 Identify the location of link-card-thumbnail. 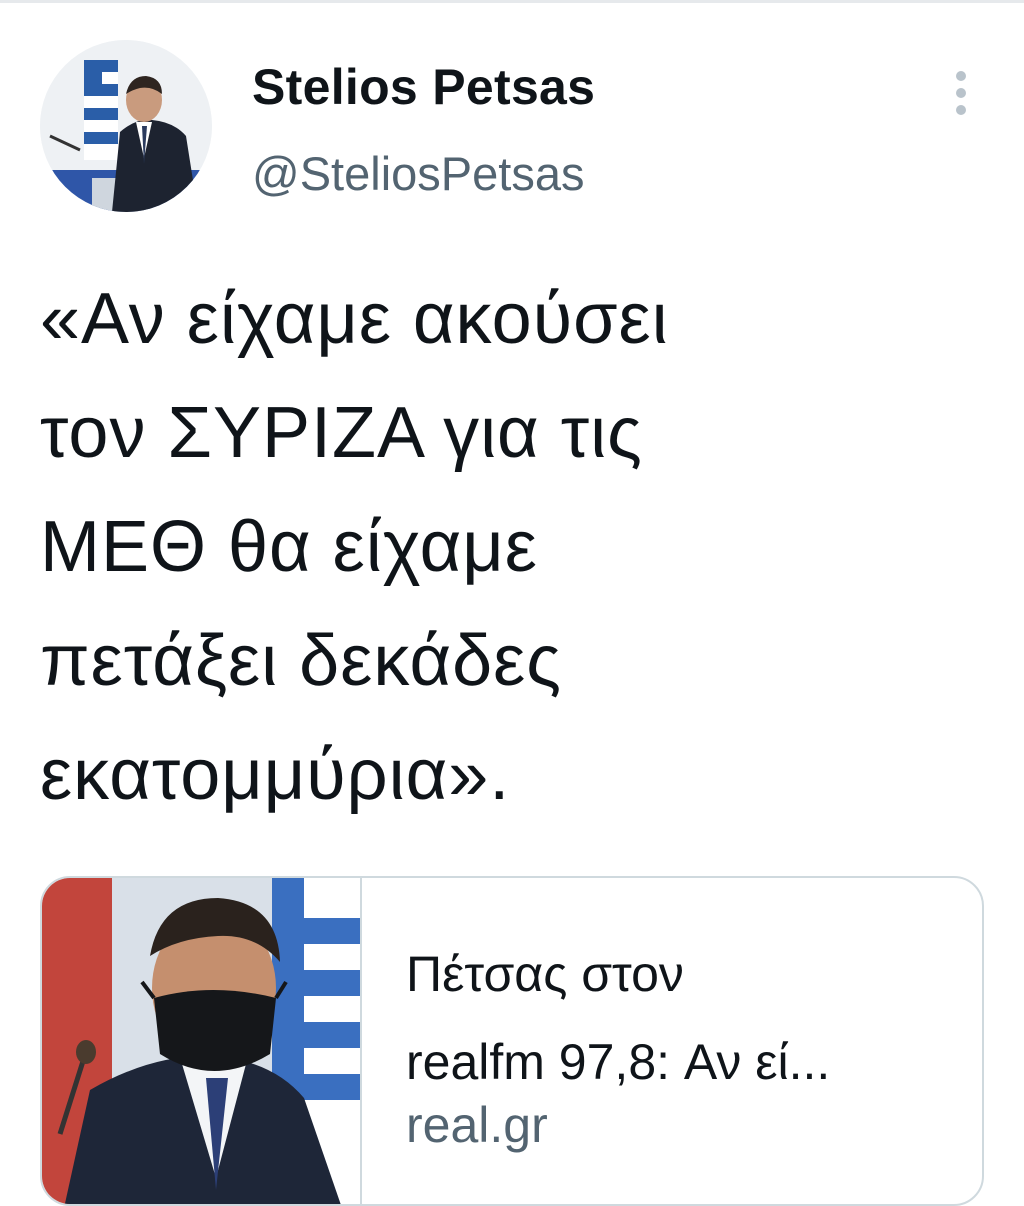
(202, 1041).